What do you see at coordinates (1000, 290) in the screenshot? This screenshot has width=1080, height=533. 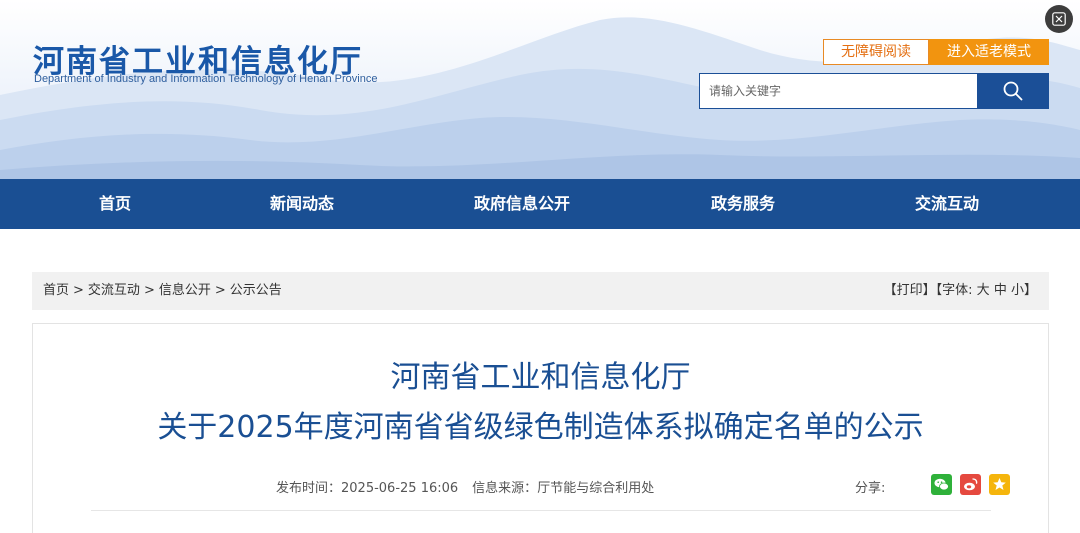 I see `font-medium-button: 中` at bounding box center [1000, 290].